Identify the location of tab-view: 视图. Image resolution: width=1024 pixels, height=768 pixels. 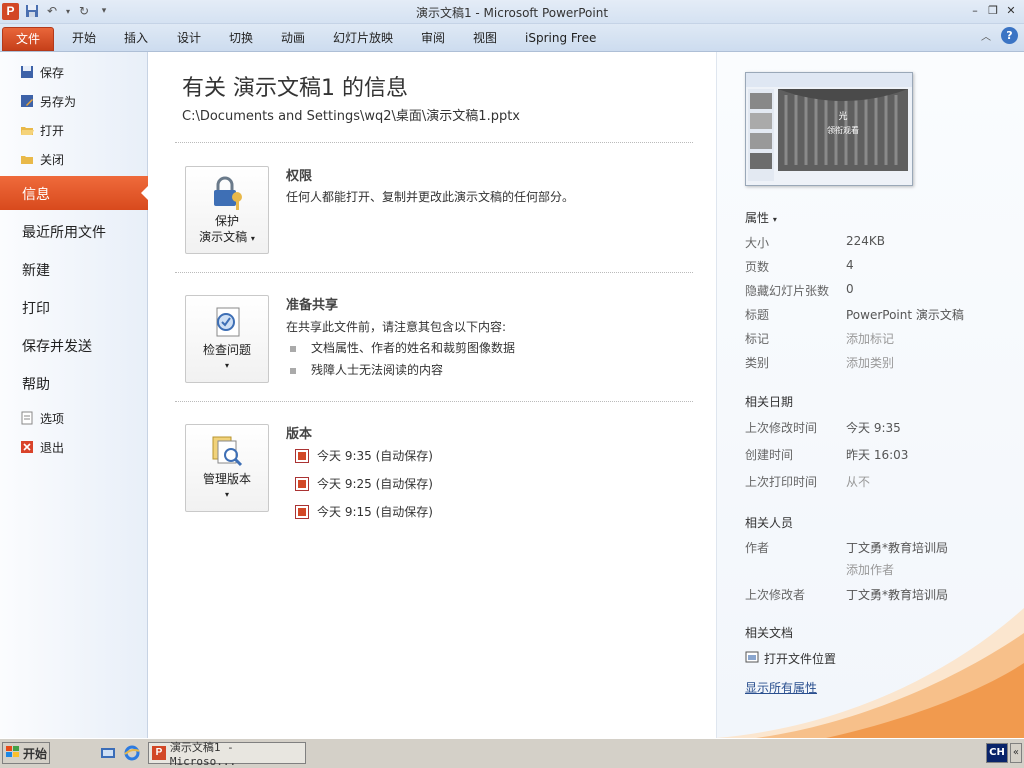
(485, 39).